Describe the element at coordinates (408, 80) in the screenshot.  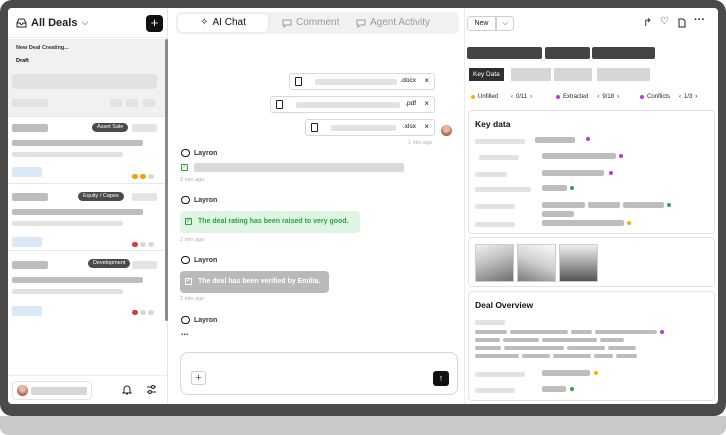
I see `file-extension: .docx` at that location.